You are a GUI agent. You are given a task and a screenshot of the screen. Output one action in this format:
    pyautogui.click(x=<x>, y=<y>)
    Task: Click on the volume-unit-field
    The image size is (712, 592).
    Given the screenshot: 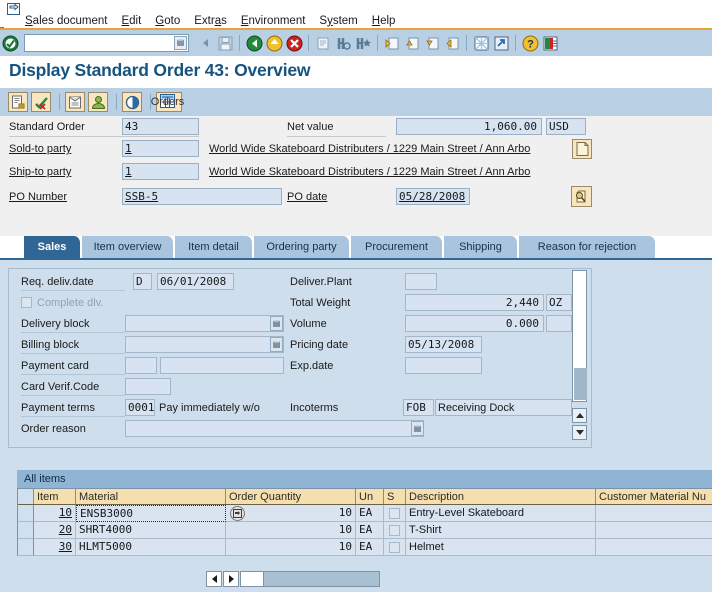 What is the action you would take?
    pyautogui.click(x=559, y=323)
    